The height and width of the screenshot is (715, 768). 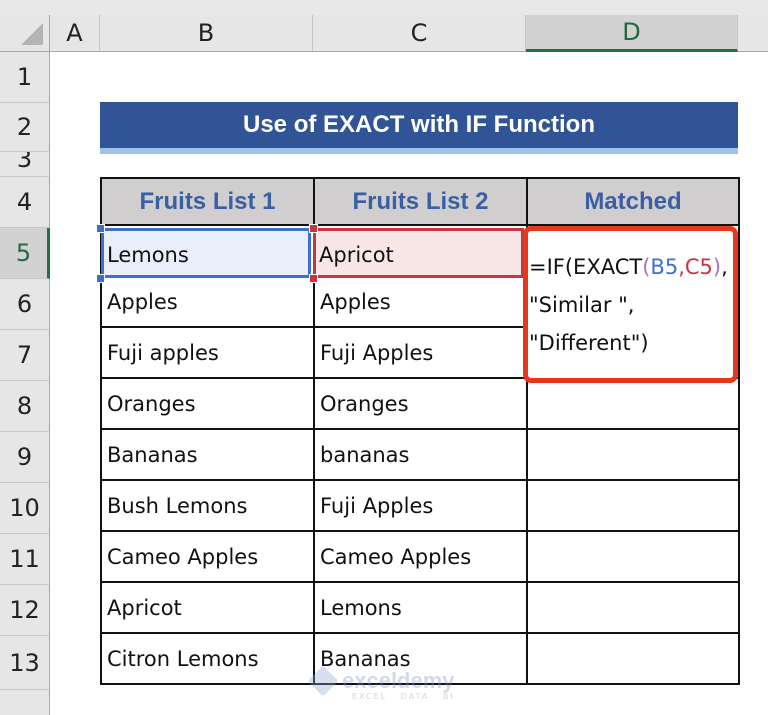 What do you see at coordinates (633, 454) in the screenshot?
I see `cell-d9` at bounding box center [633, 454].